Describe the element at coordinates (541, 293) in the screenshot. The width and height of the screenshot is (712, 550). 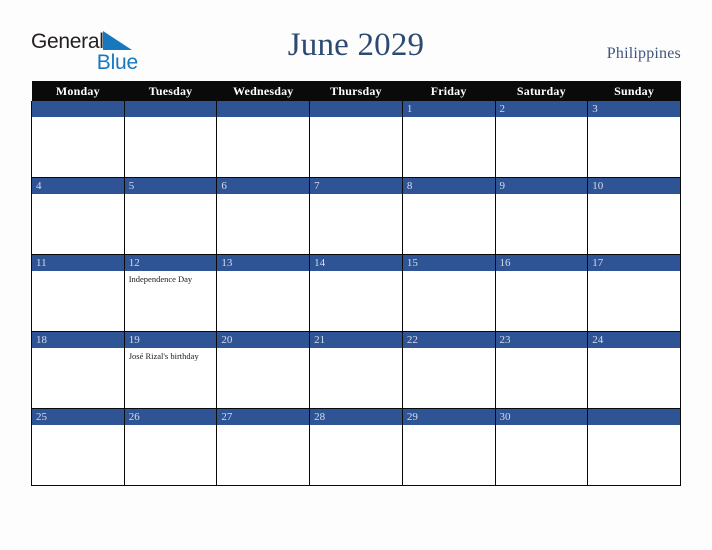
I see `day-cell-16: 16` at that location.